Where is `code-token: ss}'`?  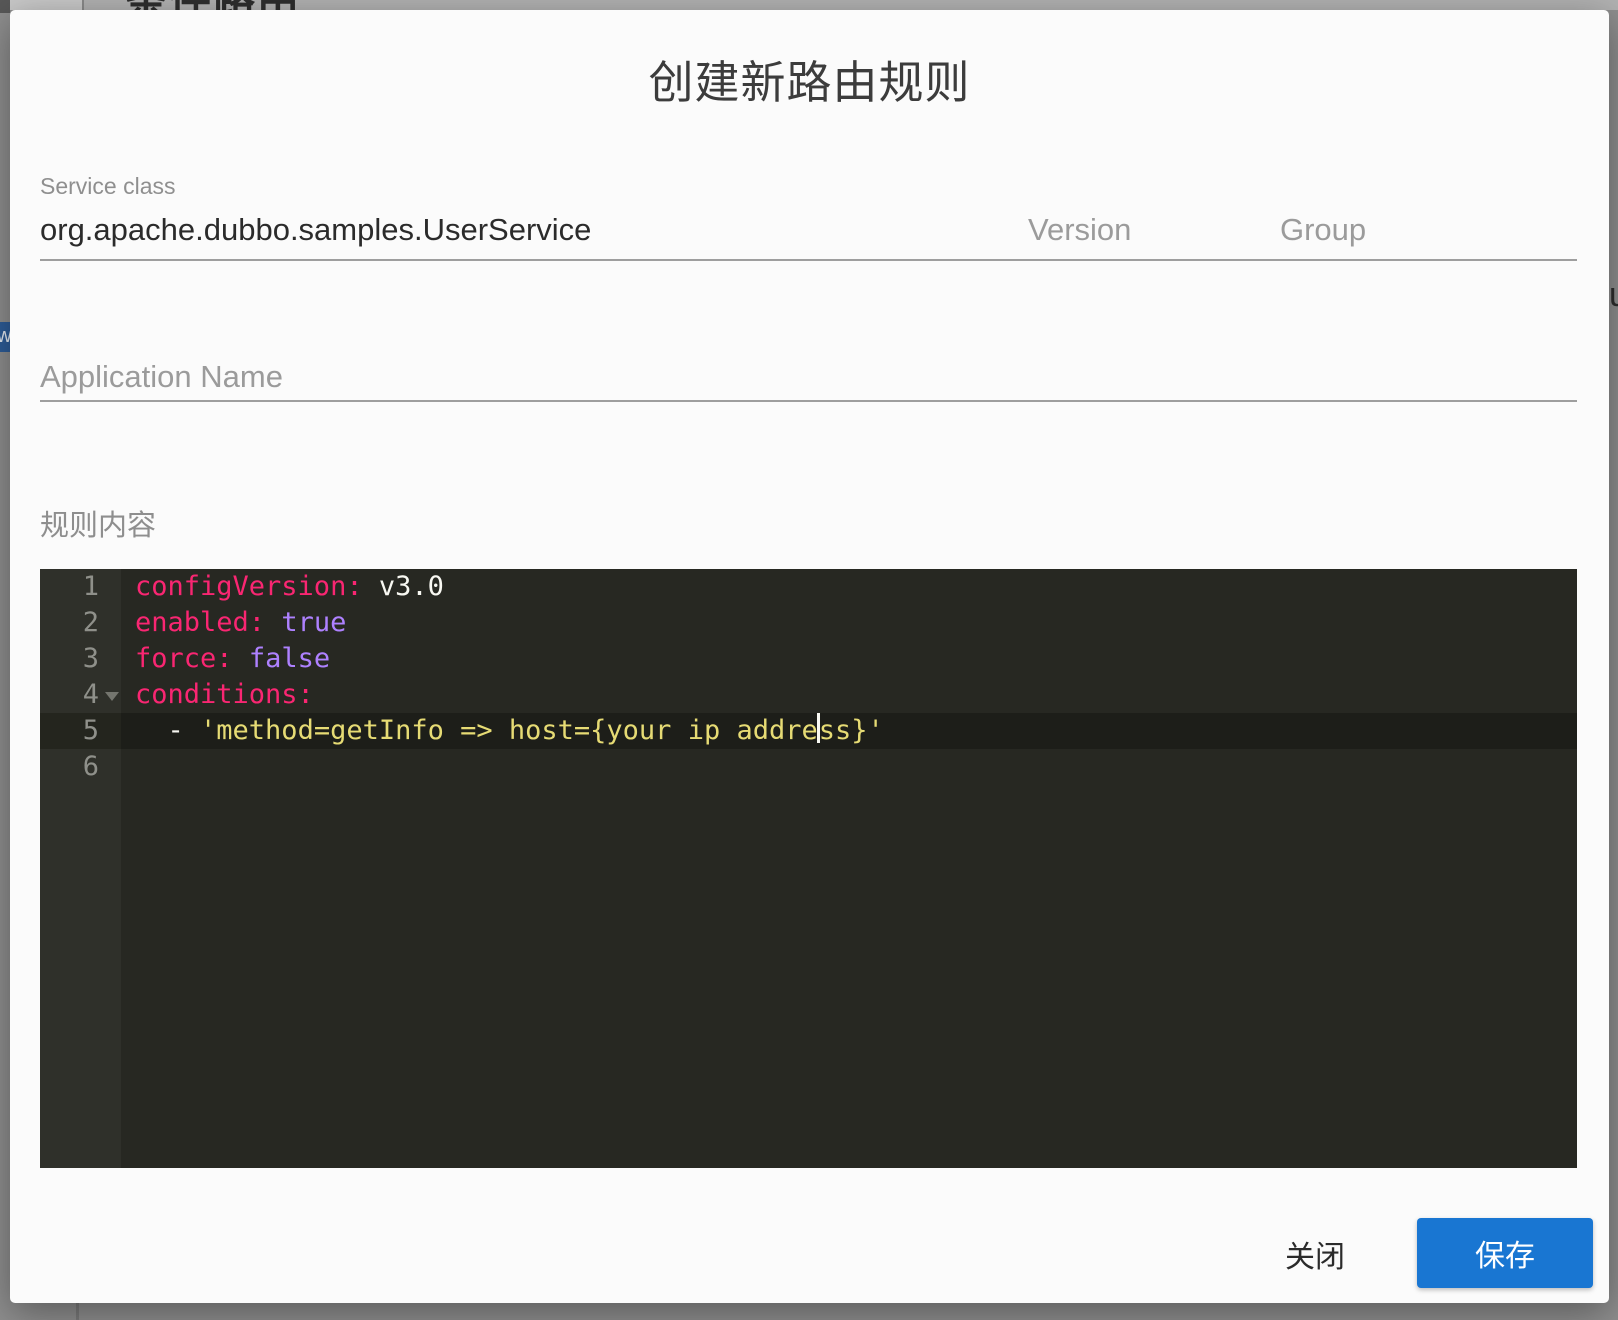 code-token: ss}' is located at coordinates (851, 730).